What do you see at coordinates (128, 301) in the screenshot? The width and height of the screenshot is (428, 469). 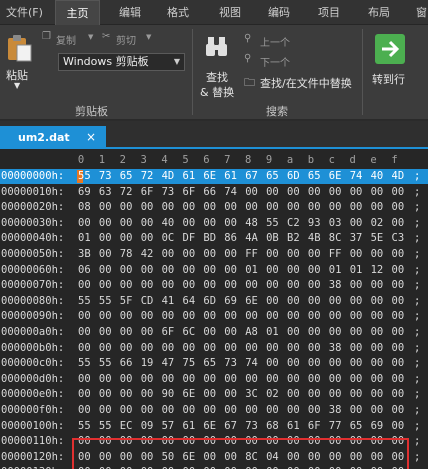 I see `hex-byte: 5F` at bounding box center [128, 301].